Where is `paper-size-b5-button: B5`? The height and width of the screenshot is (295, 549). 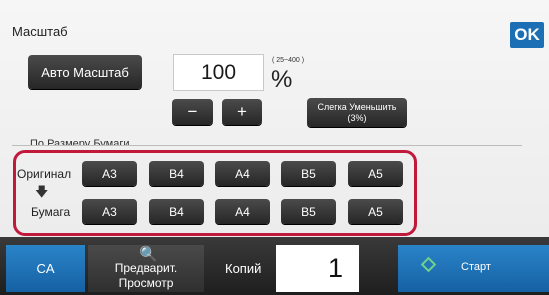
paper-size-b5-button: B5 is located at coordinates (308, 211).